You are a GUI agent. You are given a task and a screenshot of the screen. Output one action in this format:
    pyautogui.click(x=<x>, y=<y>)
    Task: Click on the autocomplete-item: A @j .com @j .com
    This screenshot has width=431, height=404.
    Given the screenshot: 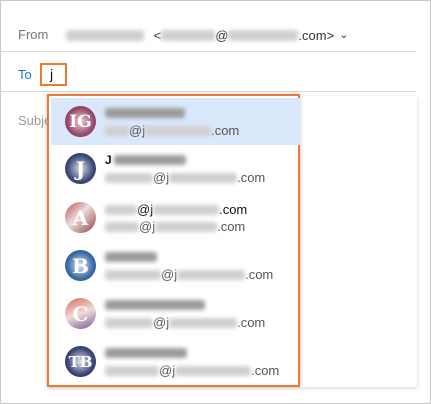 What is the action you would take?
    pyautogui.click(x=175, y=217)
    